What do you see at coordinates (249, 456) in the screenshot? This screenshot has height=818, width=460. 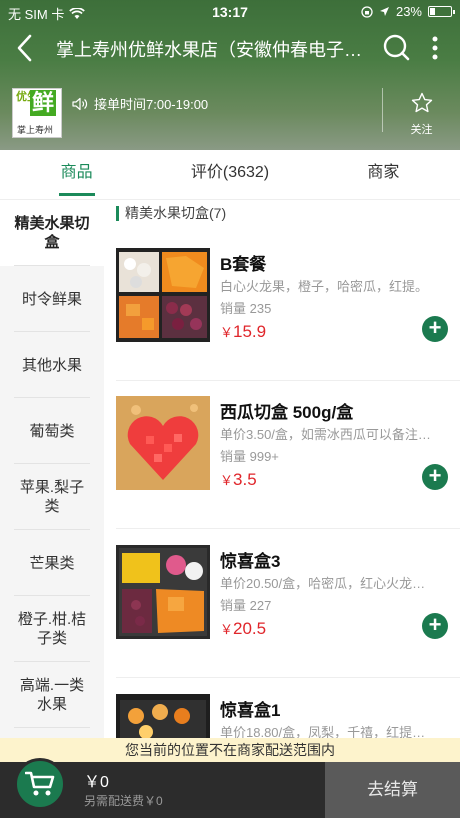 I see `product-sales: 销量 999+` at bounding box center [249, 456].